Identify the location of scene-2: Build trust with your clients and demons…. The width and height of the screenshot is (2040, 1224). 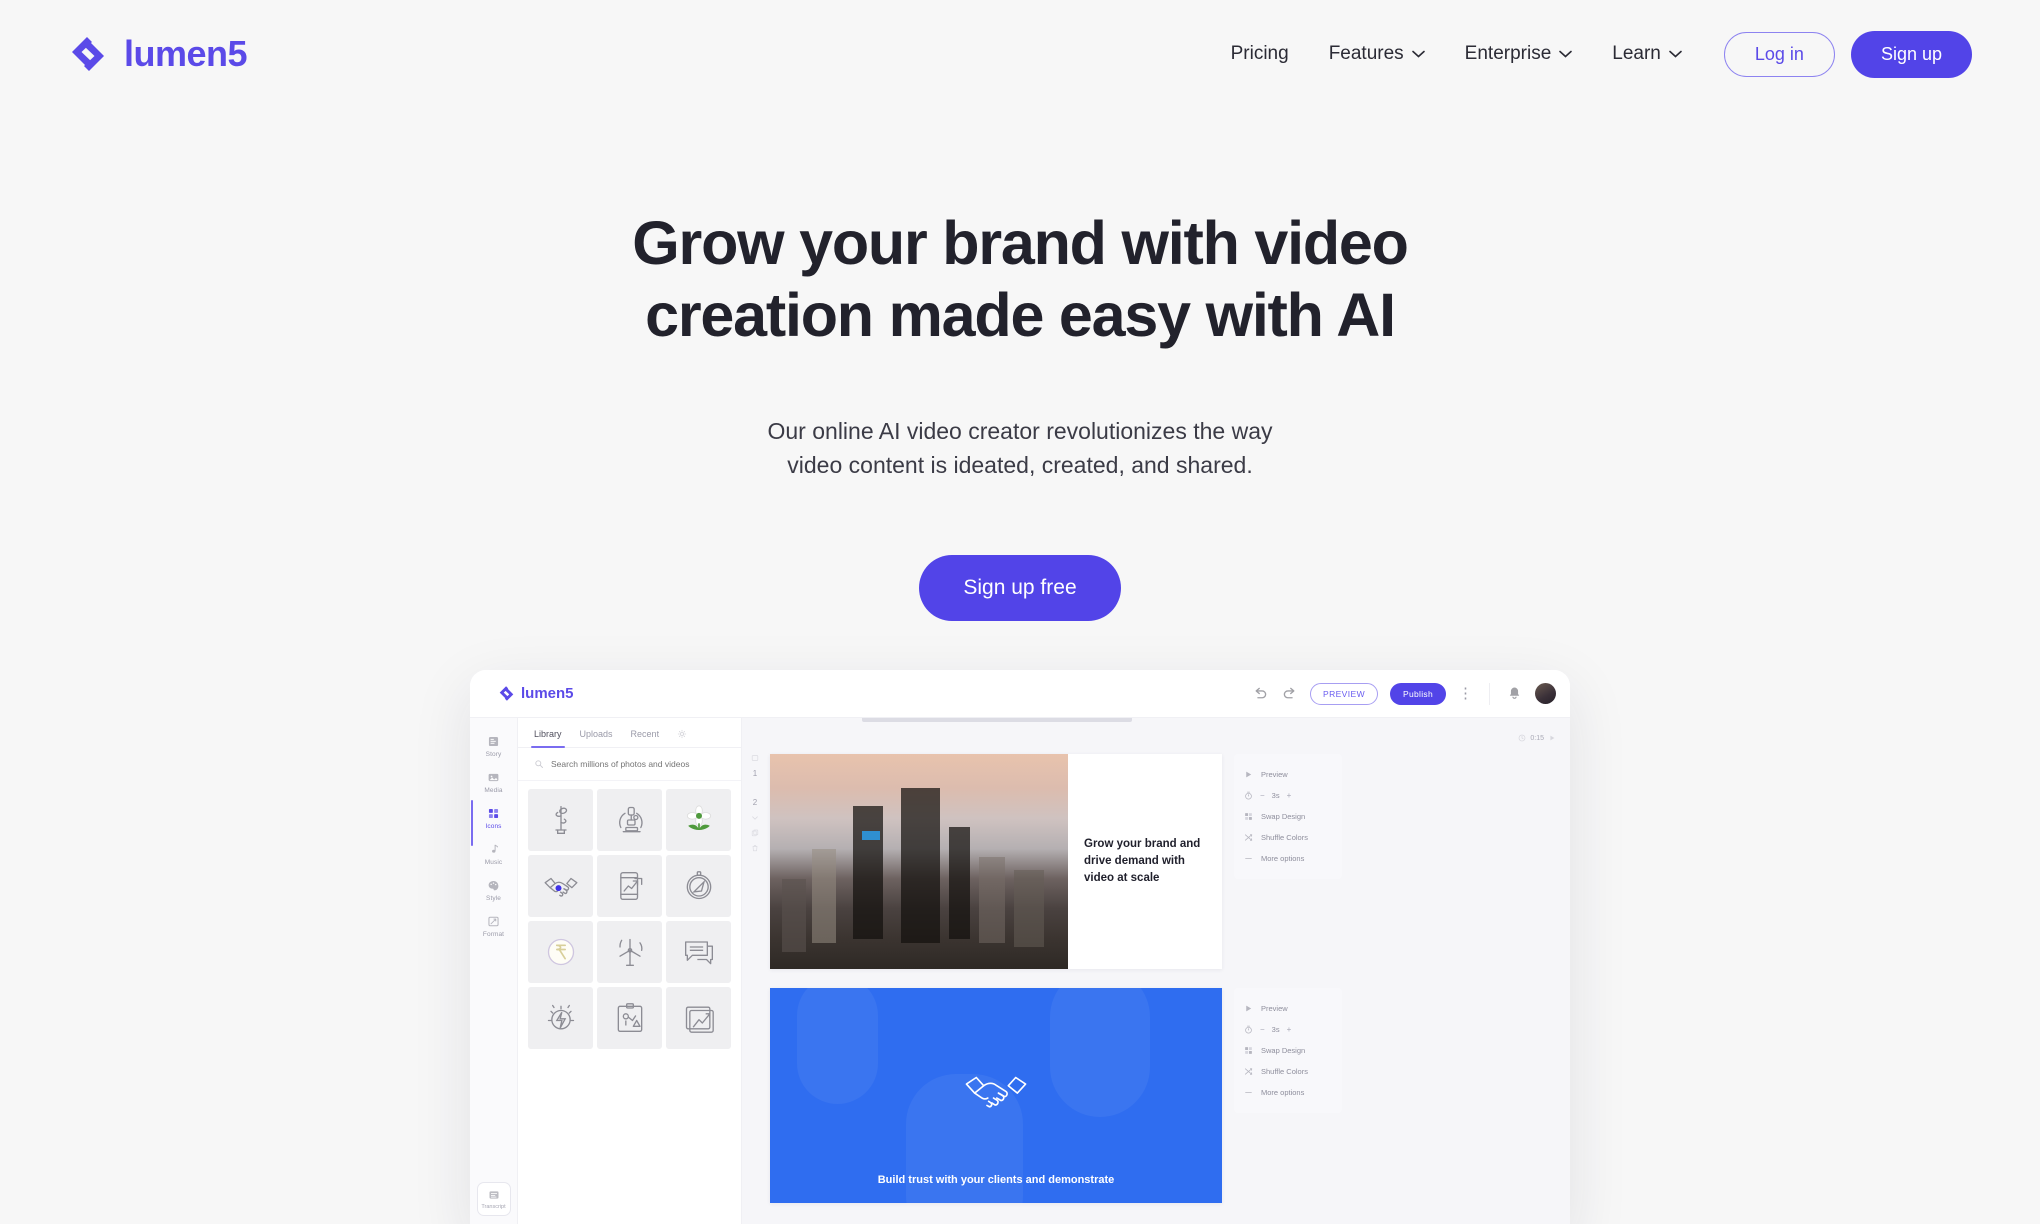
(1056, 1095).